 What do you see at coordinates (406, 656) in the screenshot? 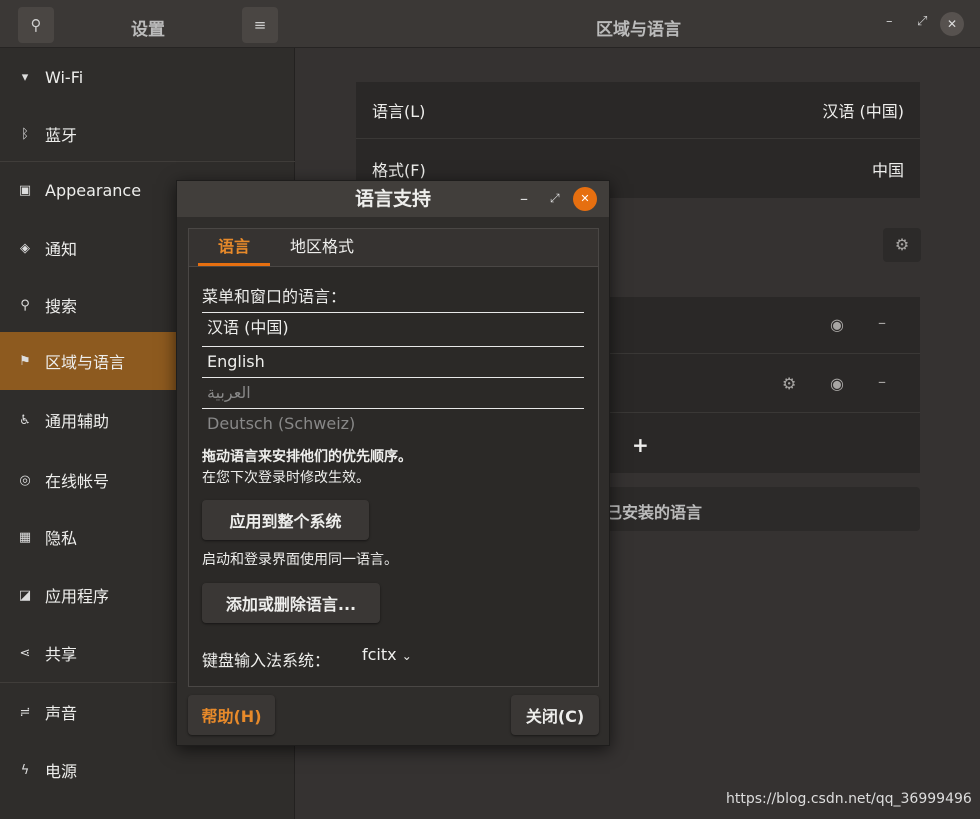
I see `chevron-down-icon: ⌄` at bounding box center [406, 656].